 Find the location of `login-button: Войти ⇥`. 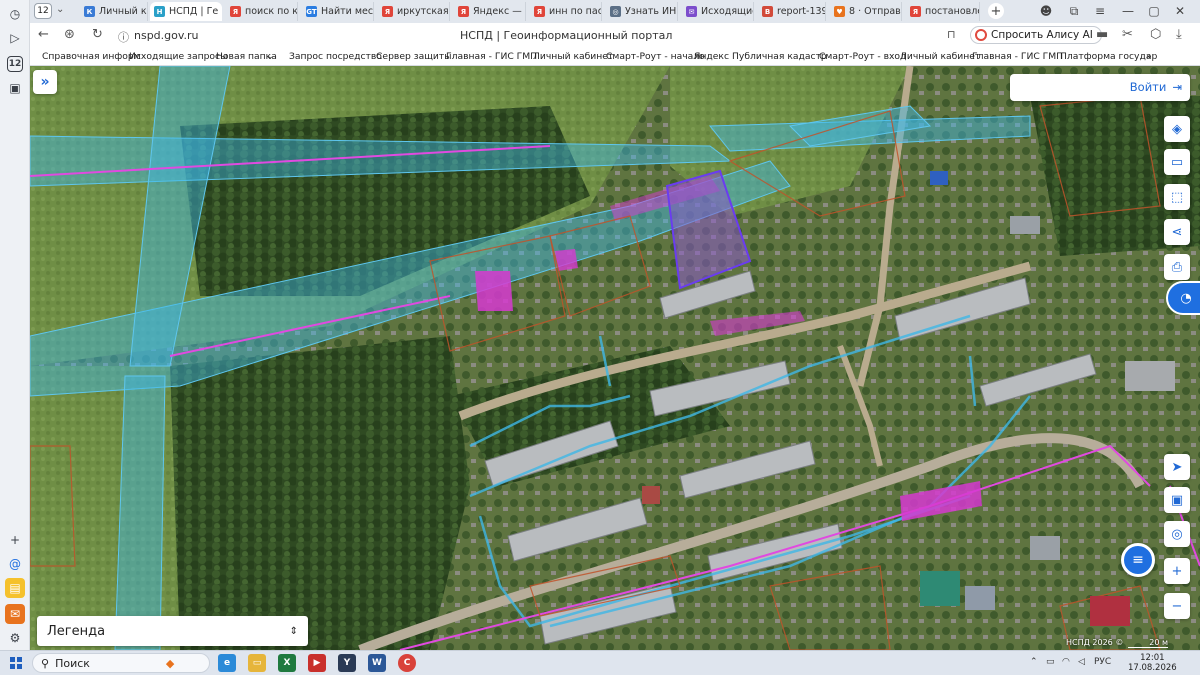

login-button: Войти ⇥ is located at coordinates (1156, 87).